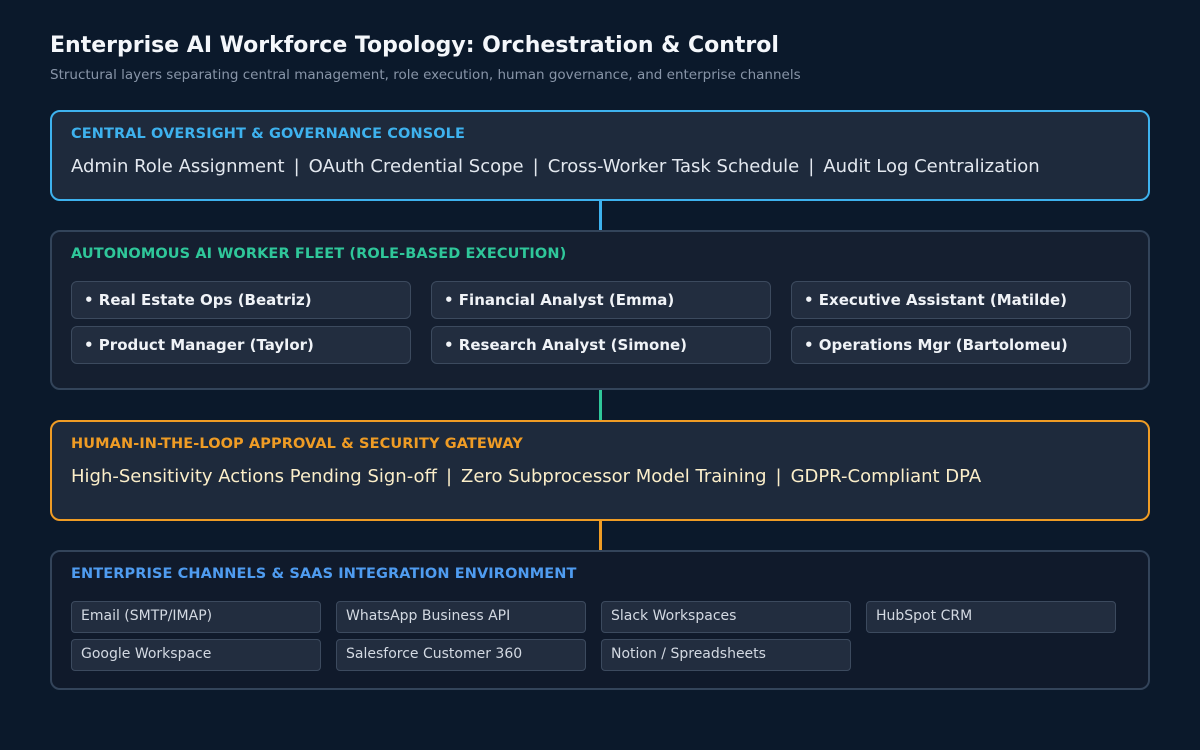 This screenshot has width=1200, height=750. I want to click on oversight-item: Cross-Worker Task Schedule, so click(673, 166).